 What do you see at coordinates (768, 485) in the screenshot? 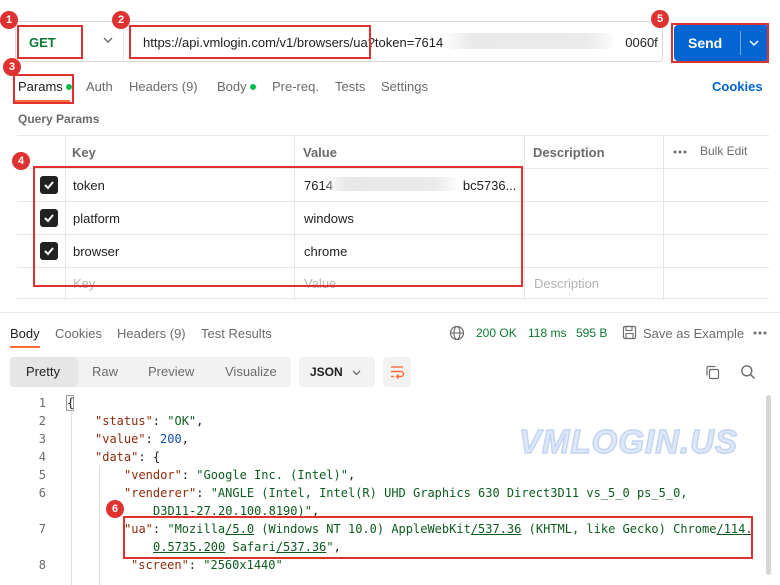
I see `scrollbar` at bounding box center [768, 485].